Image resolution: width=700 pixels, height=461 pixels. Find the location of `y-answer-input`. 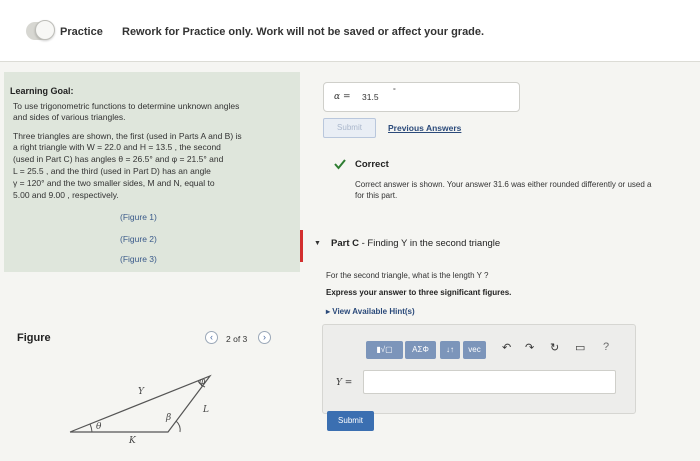

y-answer-input is located at coordinates (489, 382).